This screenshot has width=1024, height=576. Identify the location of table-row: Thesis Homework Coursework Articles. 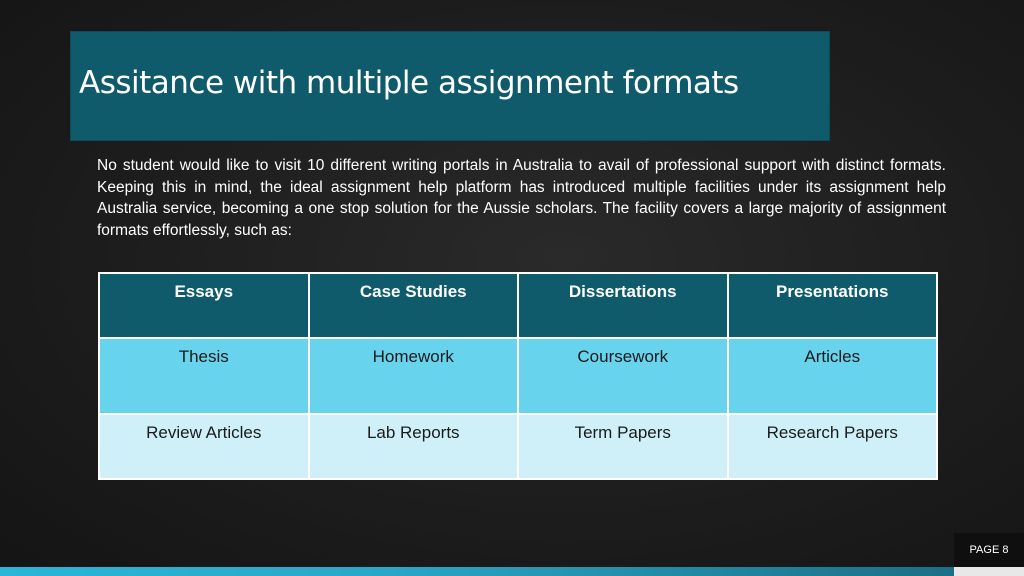
(518, 376).